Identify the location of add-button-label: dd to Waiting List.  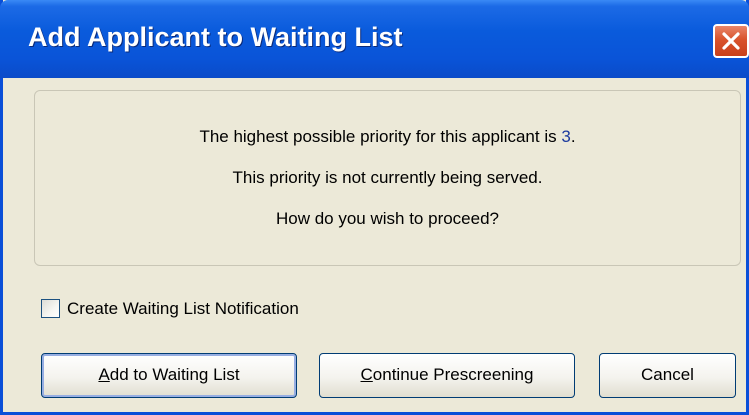
(174, 374).